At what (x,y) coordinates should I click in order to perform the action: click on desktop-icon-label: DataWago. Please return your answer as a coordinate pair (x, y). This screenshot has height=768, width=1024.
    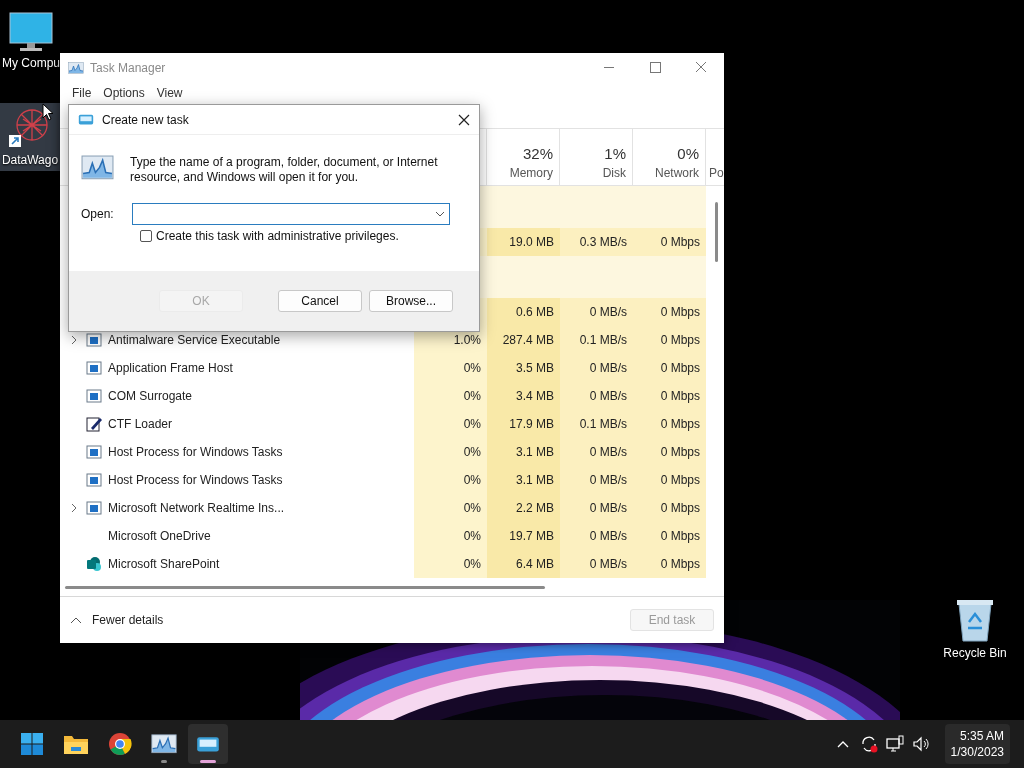
    Looking at the image, I should click on (30, 160).